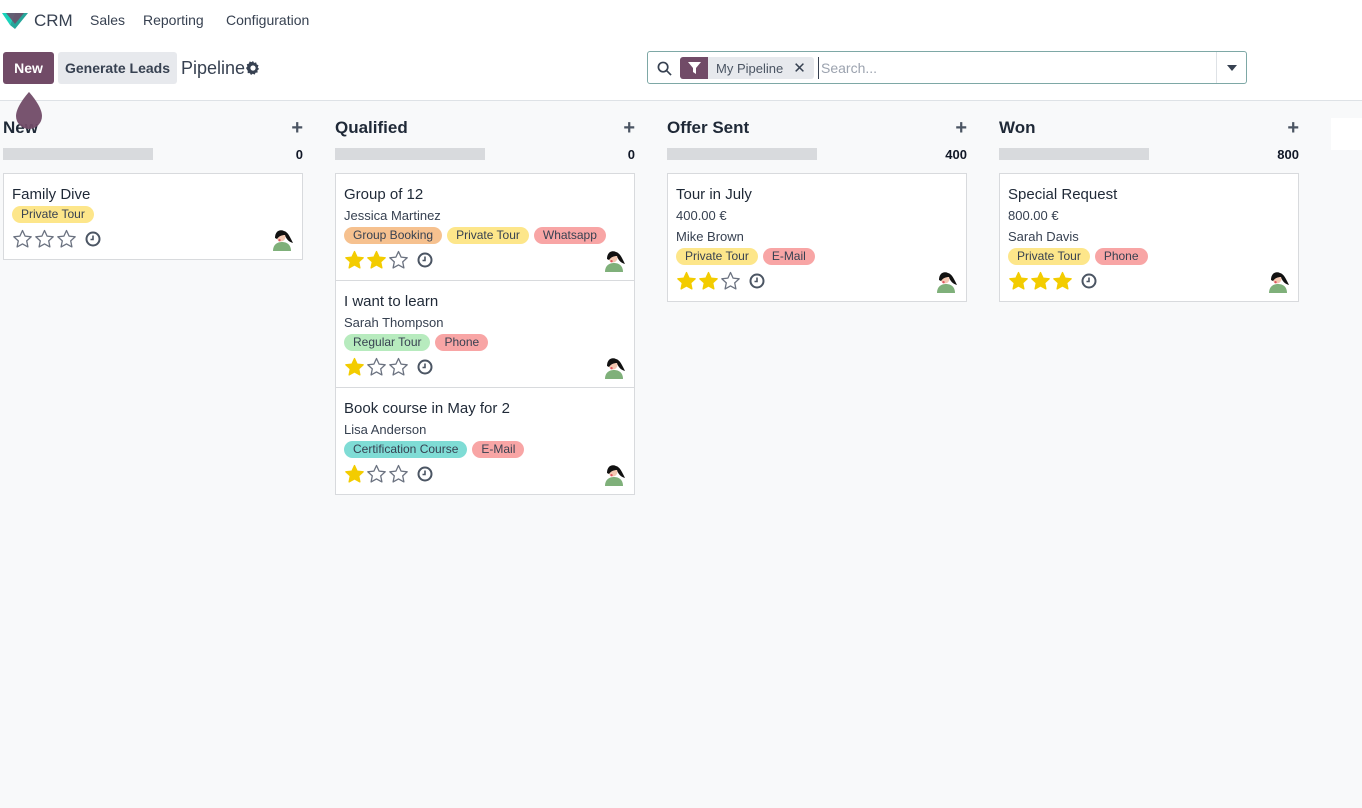 The image size is (1362, 808). I want to click on tag-badge: E-Mail, so click(498, 449).